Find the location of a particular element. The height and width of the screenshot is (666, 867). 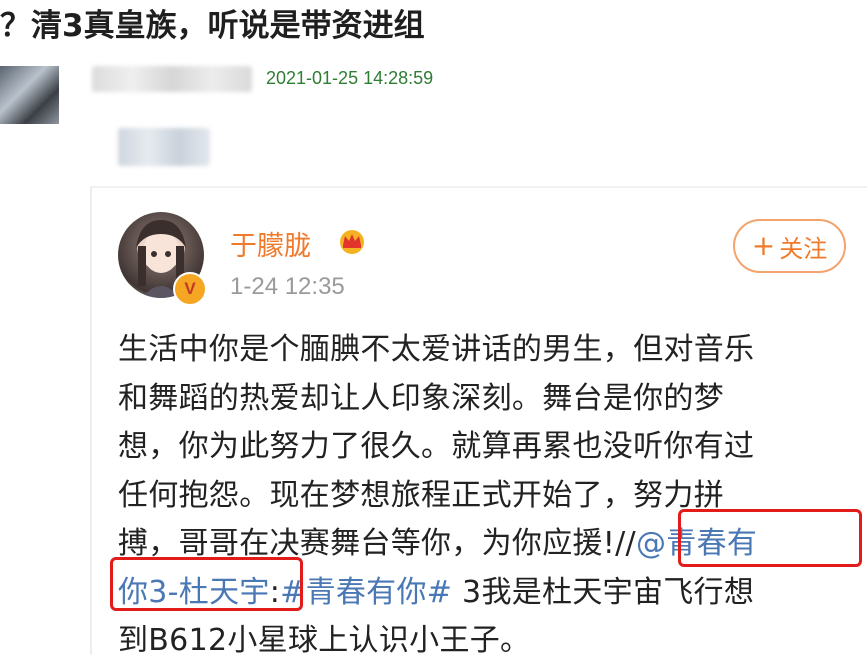

content-text: 3我是杜天宇宙飞行想 is located at coordinates (603, 592).